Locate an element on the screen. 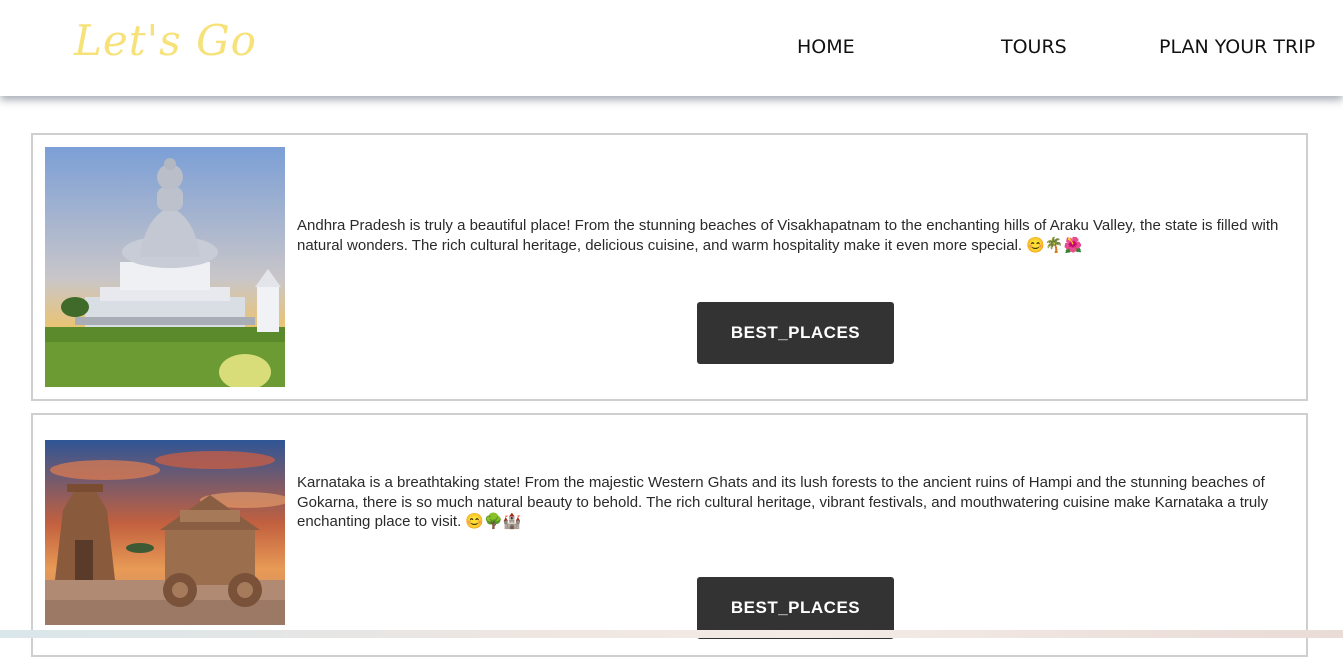 This screenshot has height=657, width=1343. best-places-button: BEST_PLACES is located at coordinates (795, 333).